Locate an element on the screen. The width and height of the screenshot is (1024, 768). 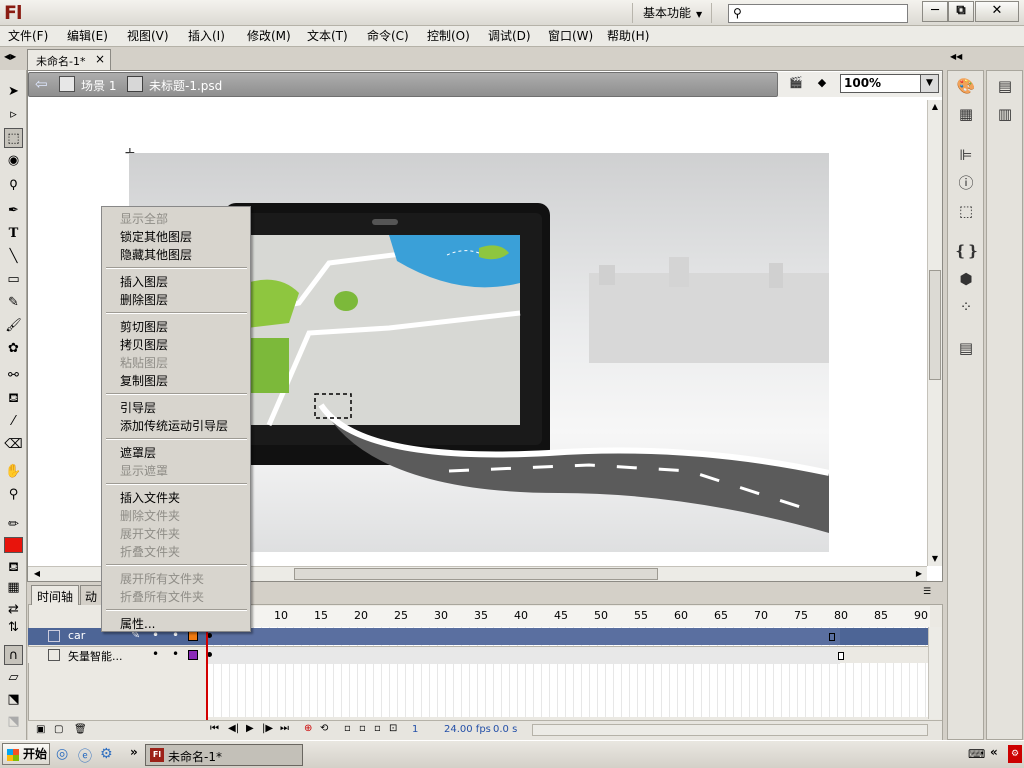
quicklaunch-more: » is located at coordinates (134, 752).